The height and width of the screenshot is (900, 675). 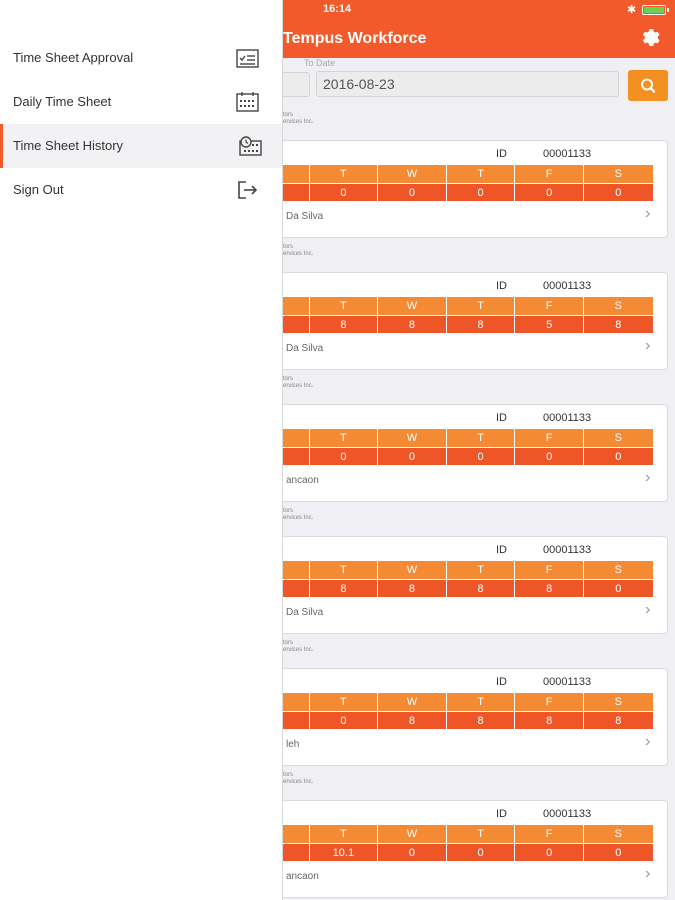 I want to click on timesheet-card: ID 00001133 M0T0W8T8F8S8 leh ›, so click(x=454, y=717).